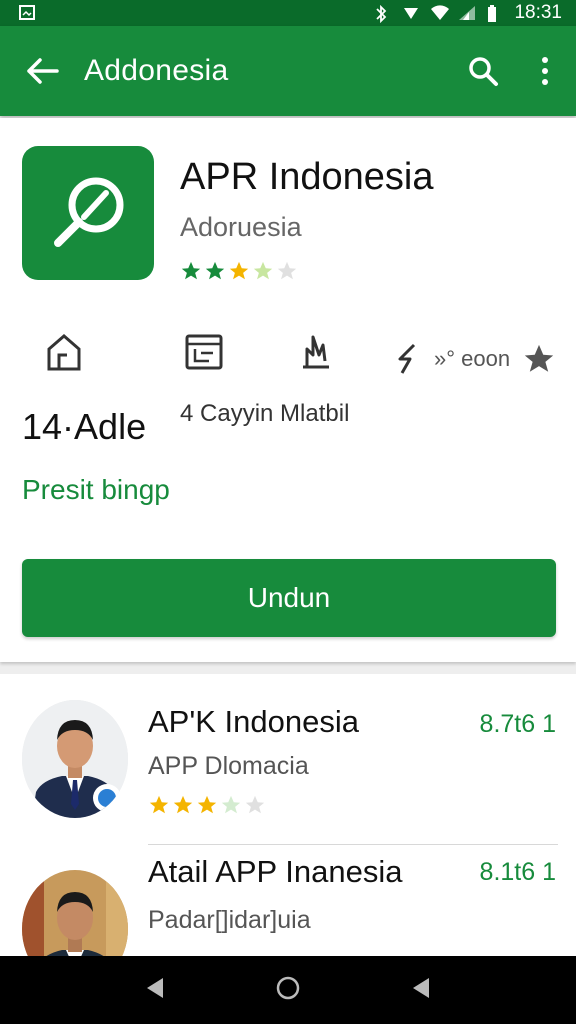 The image size is (576, 1024). What do you see at coordinates (316, 352) in the screenshot?
I see `hand-icon` at bounding box center [316, 352].